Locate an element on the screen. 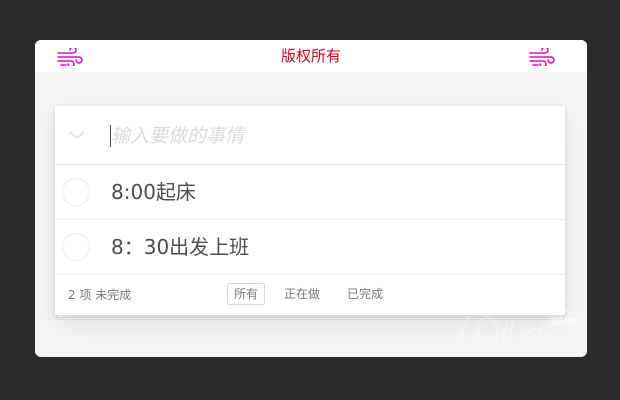 The image size is (620, 400). filter-completed: 已完成 is located at coordinates (365, 294).